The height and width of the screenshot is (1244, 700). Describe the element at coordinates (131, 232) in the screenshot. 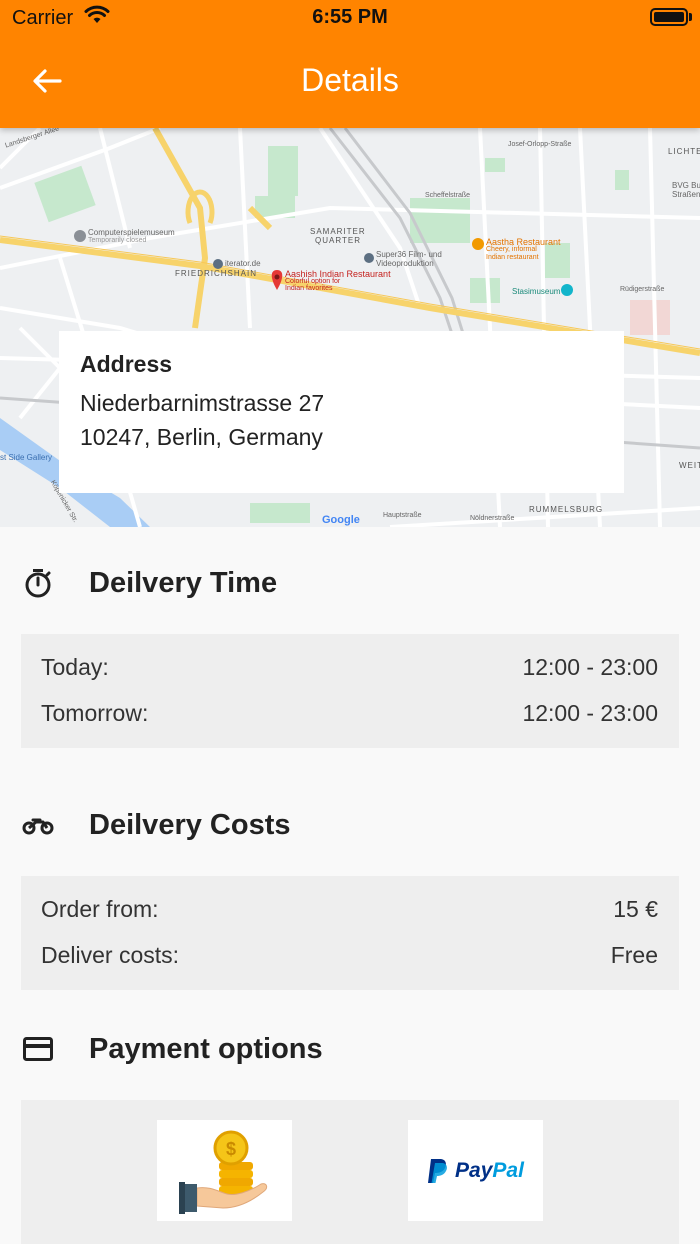

I see `map-poi-label: Computerspielemuseum` at that location.